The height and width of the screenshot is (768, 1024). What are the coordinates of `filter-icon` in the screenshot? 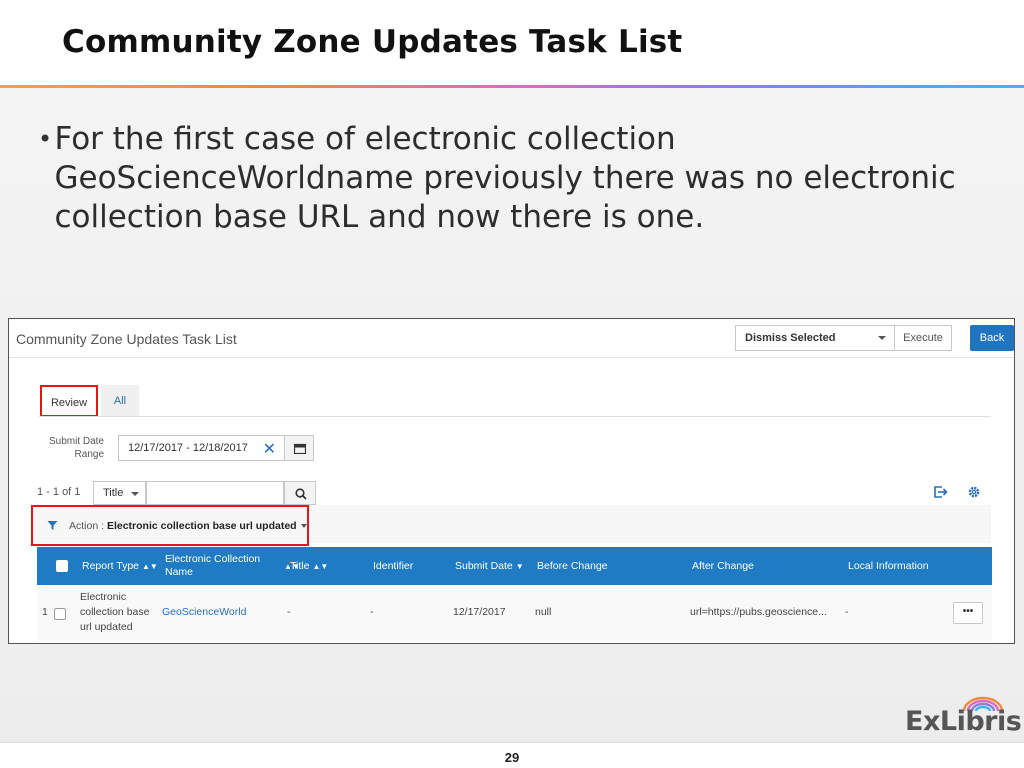 It's located at (52, 525).